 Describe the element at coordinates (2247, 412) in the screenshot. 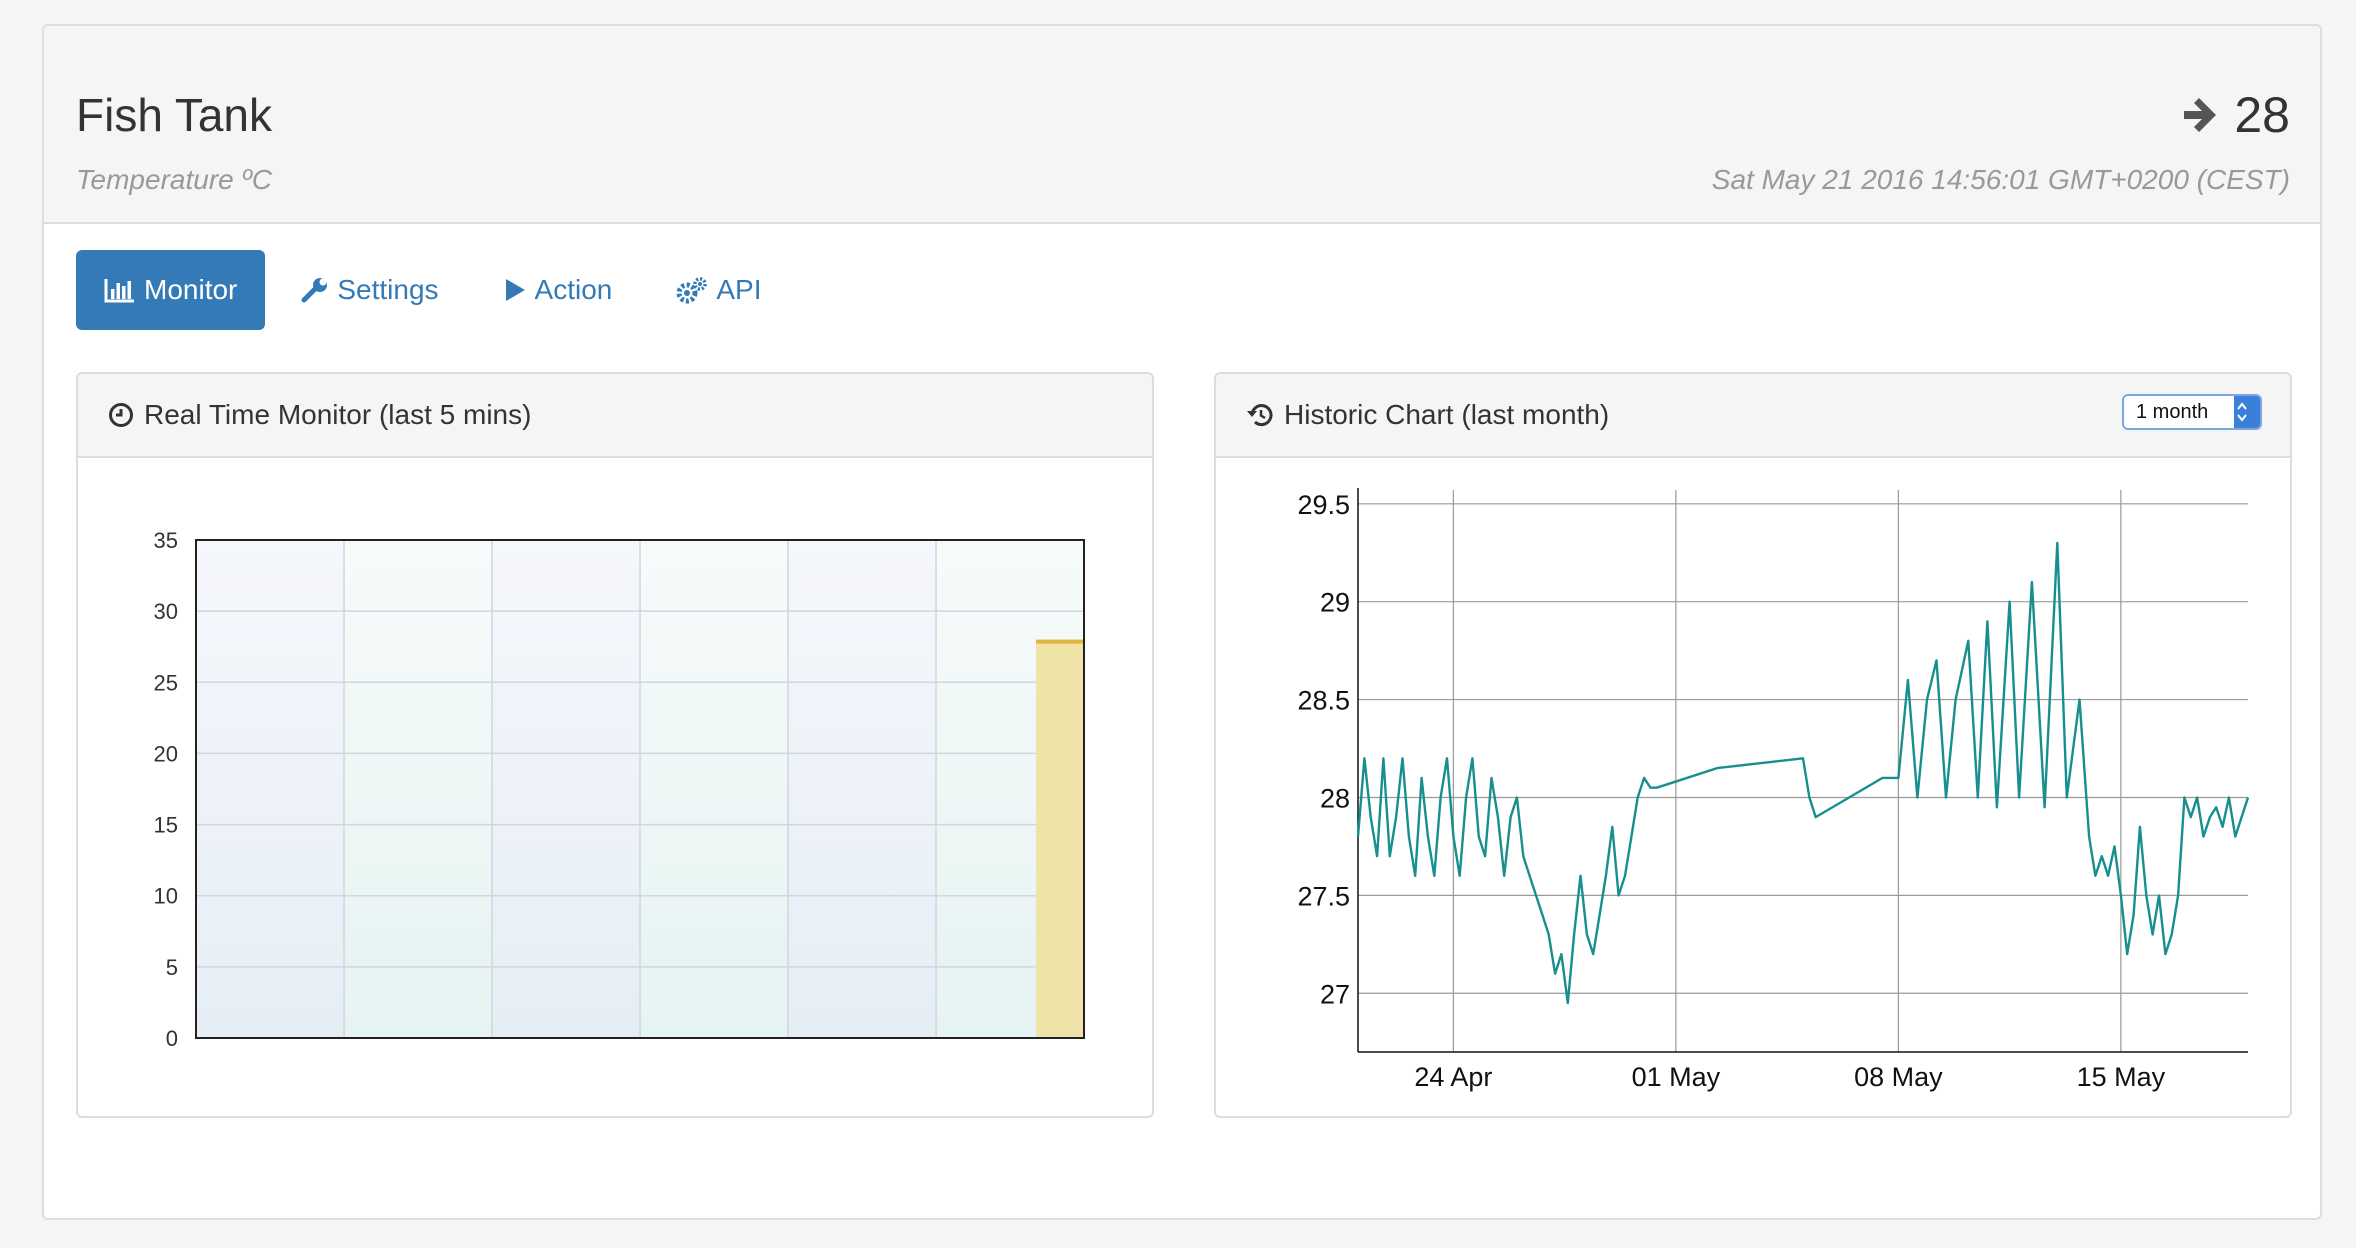

I see `select-arrows-icon` at that location.